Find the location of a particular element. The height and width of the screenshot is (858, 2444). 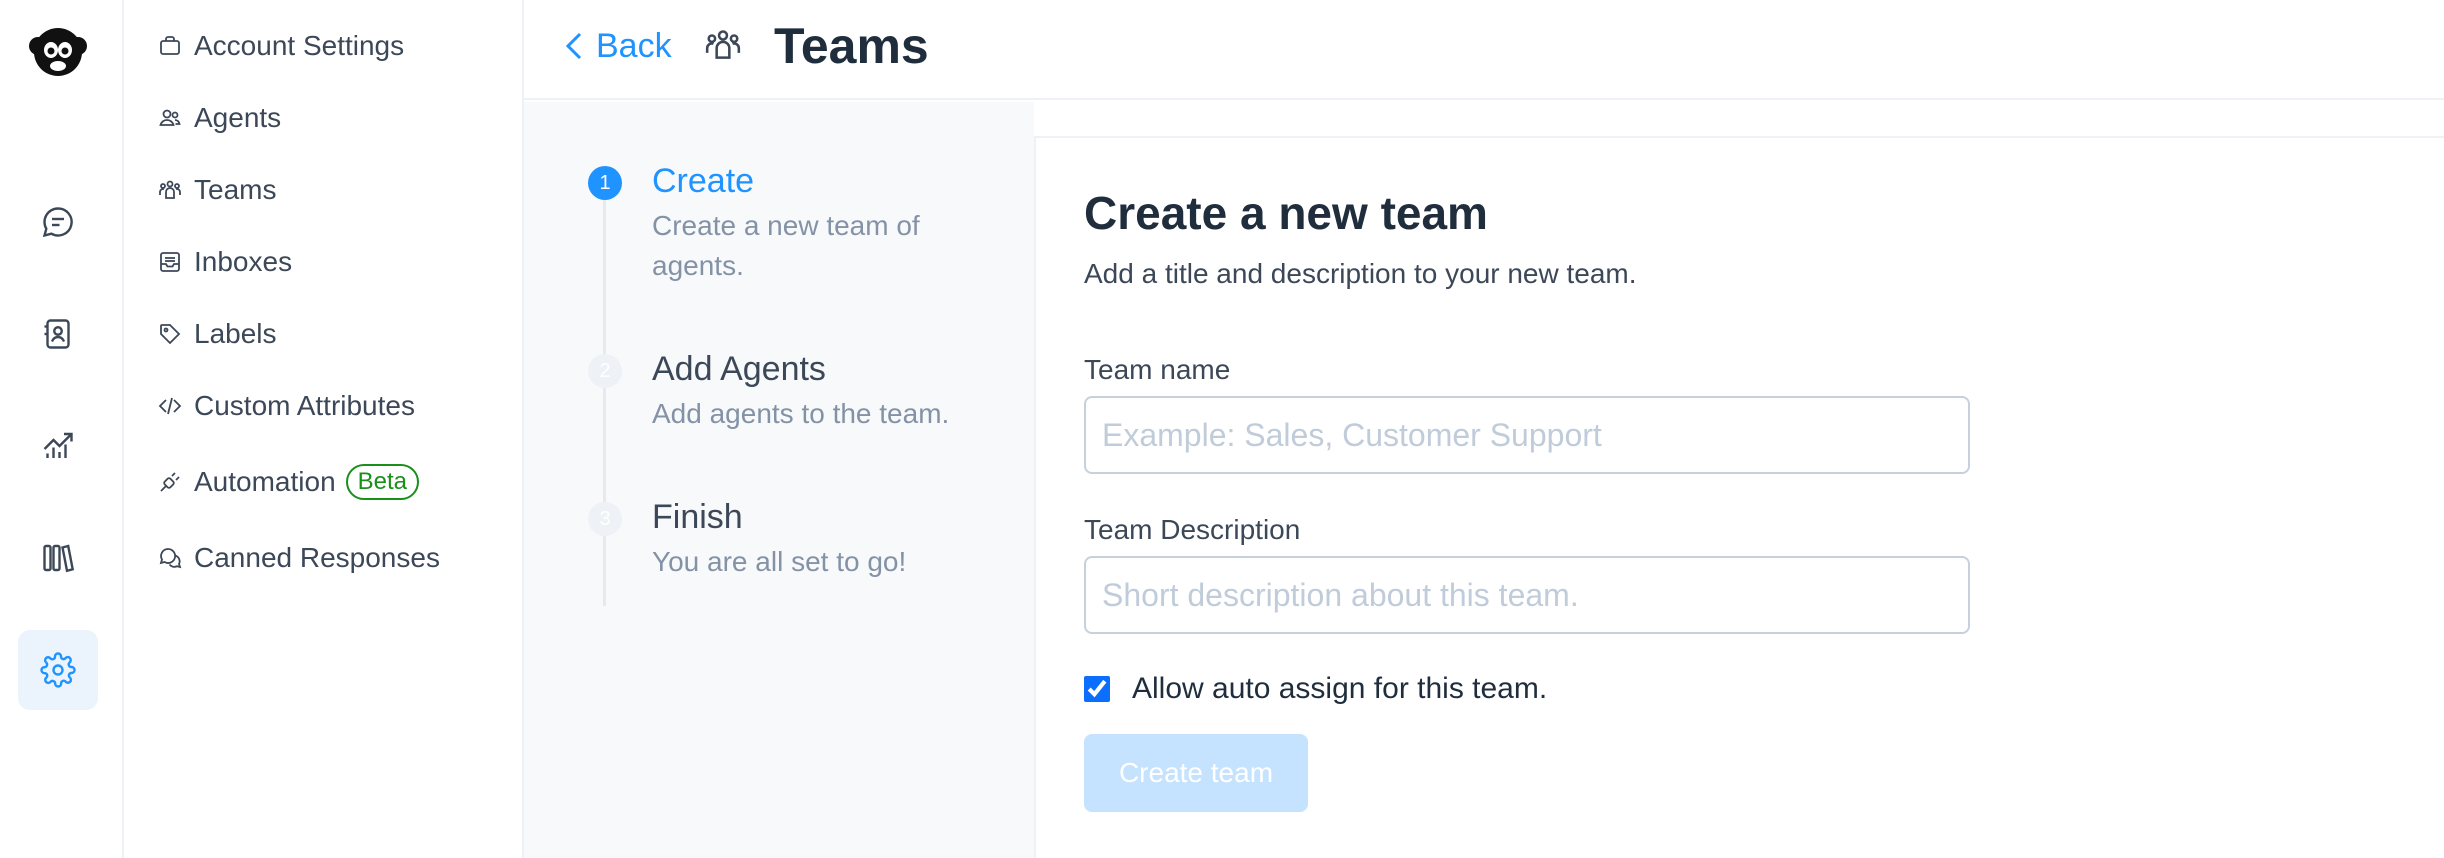

step-title: Create is located at coordinates (703, 181).